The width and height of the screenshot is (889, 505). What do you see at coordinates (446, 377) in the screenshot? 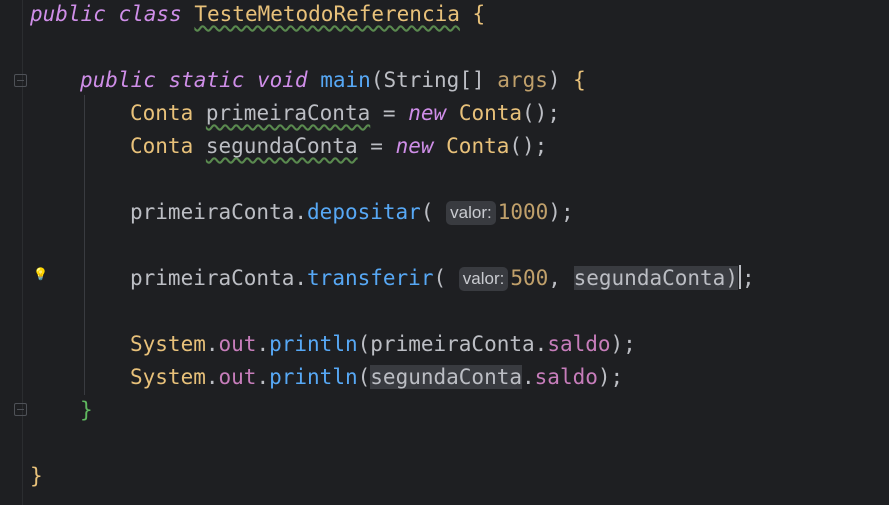
I see `object-ref: segundaConta` at bounding box center [446, 377].